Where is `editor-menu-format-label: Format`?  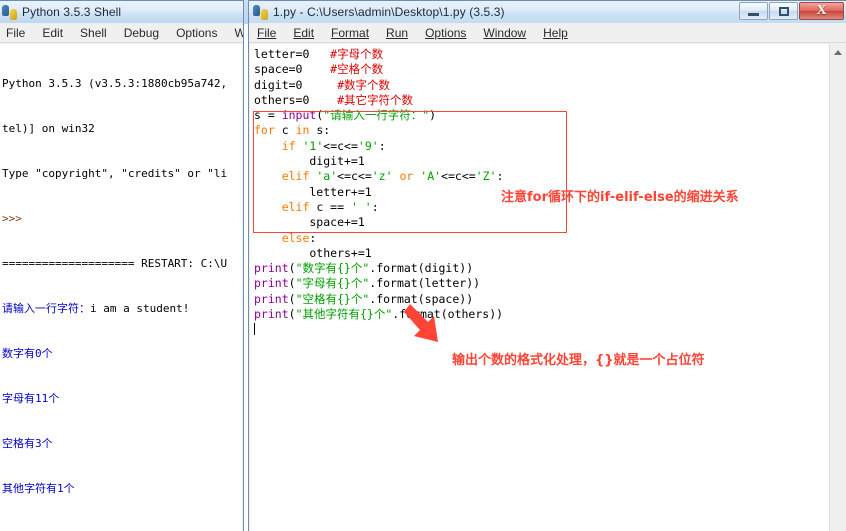
editor-menu-format-label: Format is located at coordinates (350, 32).